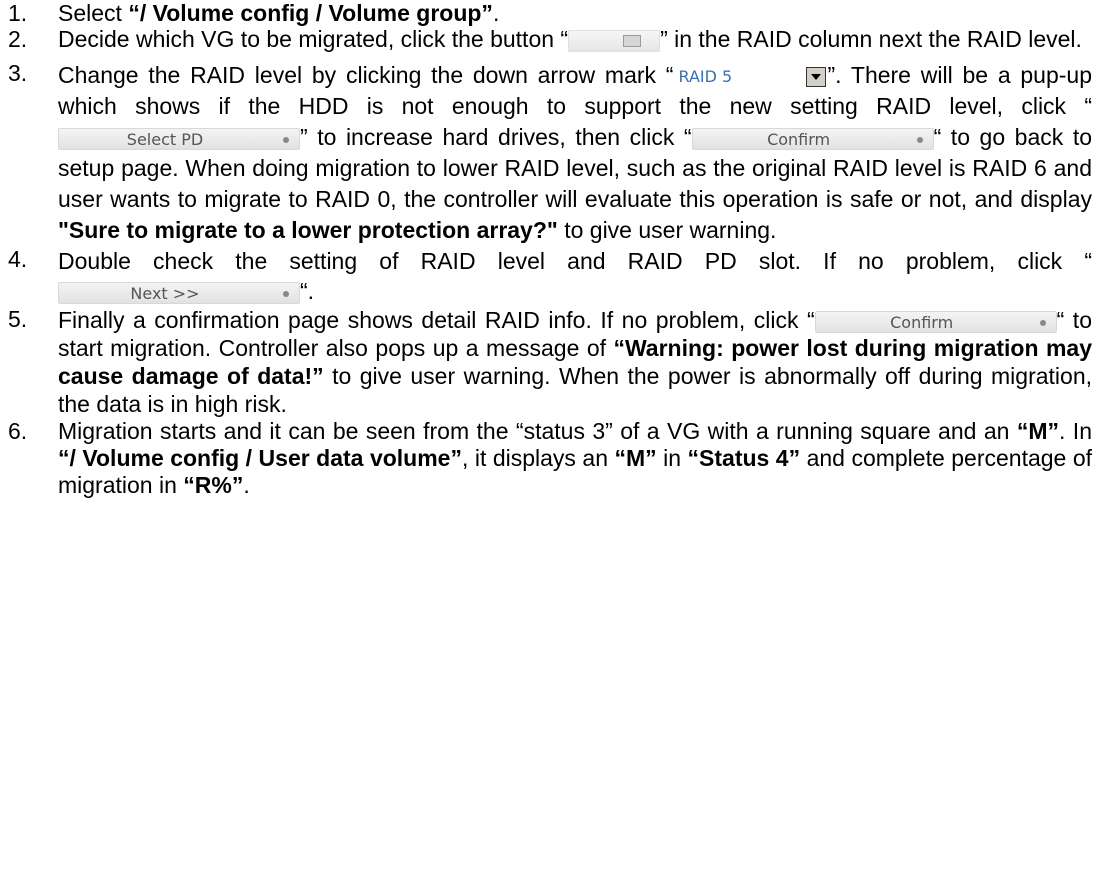 The height and width of the screenshot is (871, 1102). Describe the element at coordinates (18, 431) in the screenshot. I see `step-number: 6.` at that location.